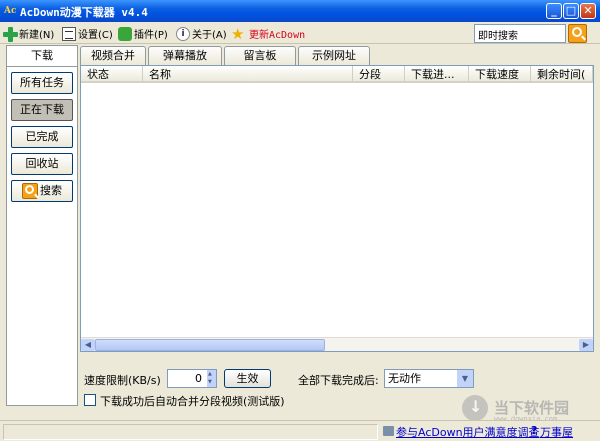 Image resolution: width=600 pixels, height=441 pixels. I want to click on tab-danmaku-play: 弹幕播放, so click(185, 55).